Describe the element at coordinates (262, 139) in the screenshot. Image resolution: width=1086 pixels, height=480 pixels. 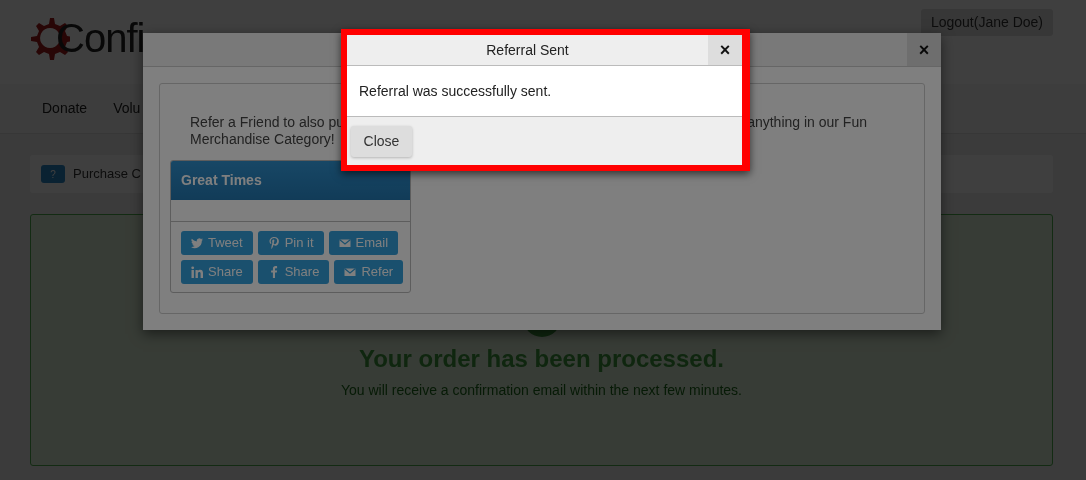
I see `intro-text: Merchandise Category!` at that location.